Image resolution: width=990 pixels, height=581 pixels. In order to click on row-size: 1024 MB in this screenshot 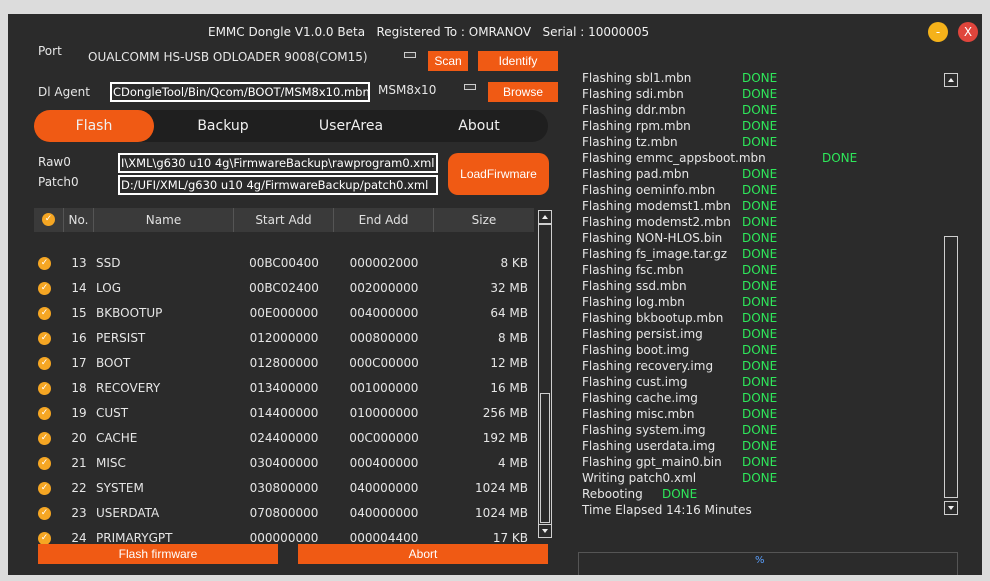, I will do `click(501, 513)`.